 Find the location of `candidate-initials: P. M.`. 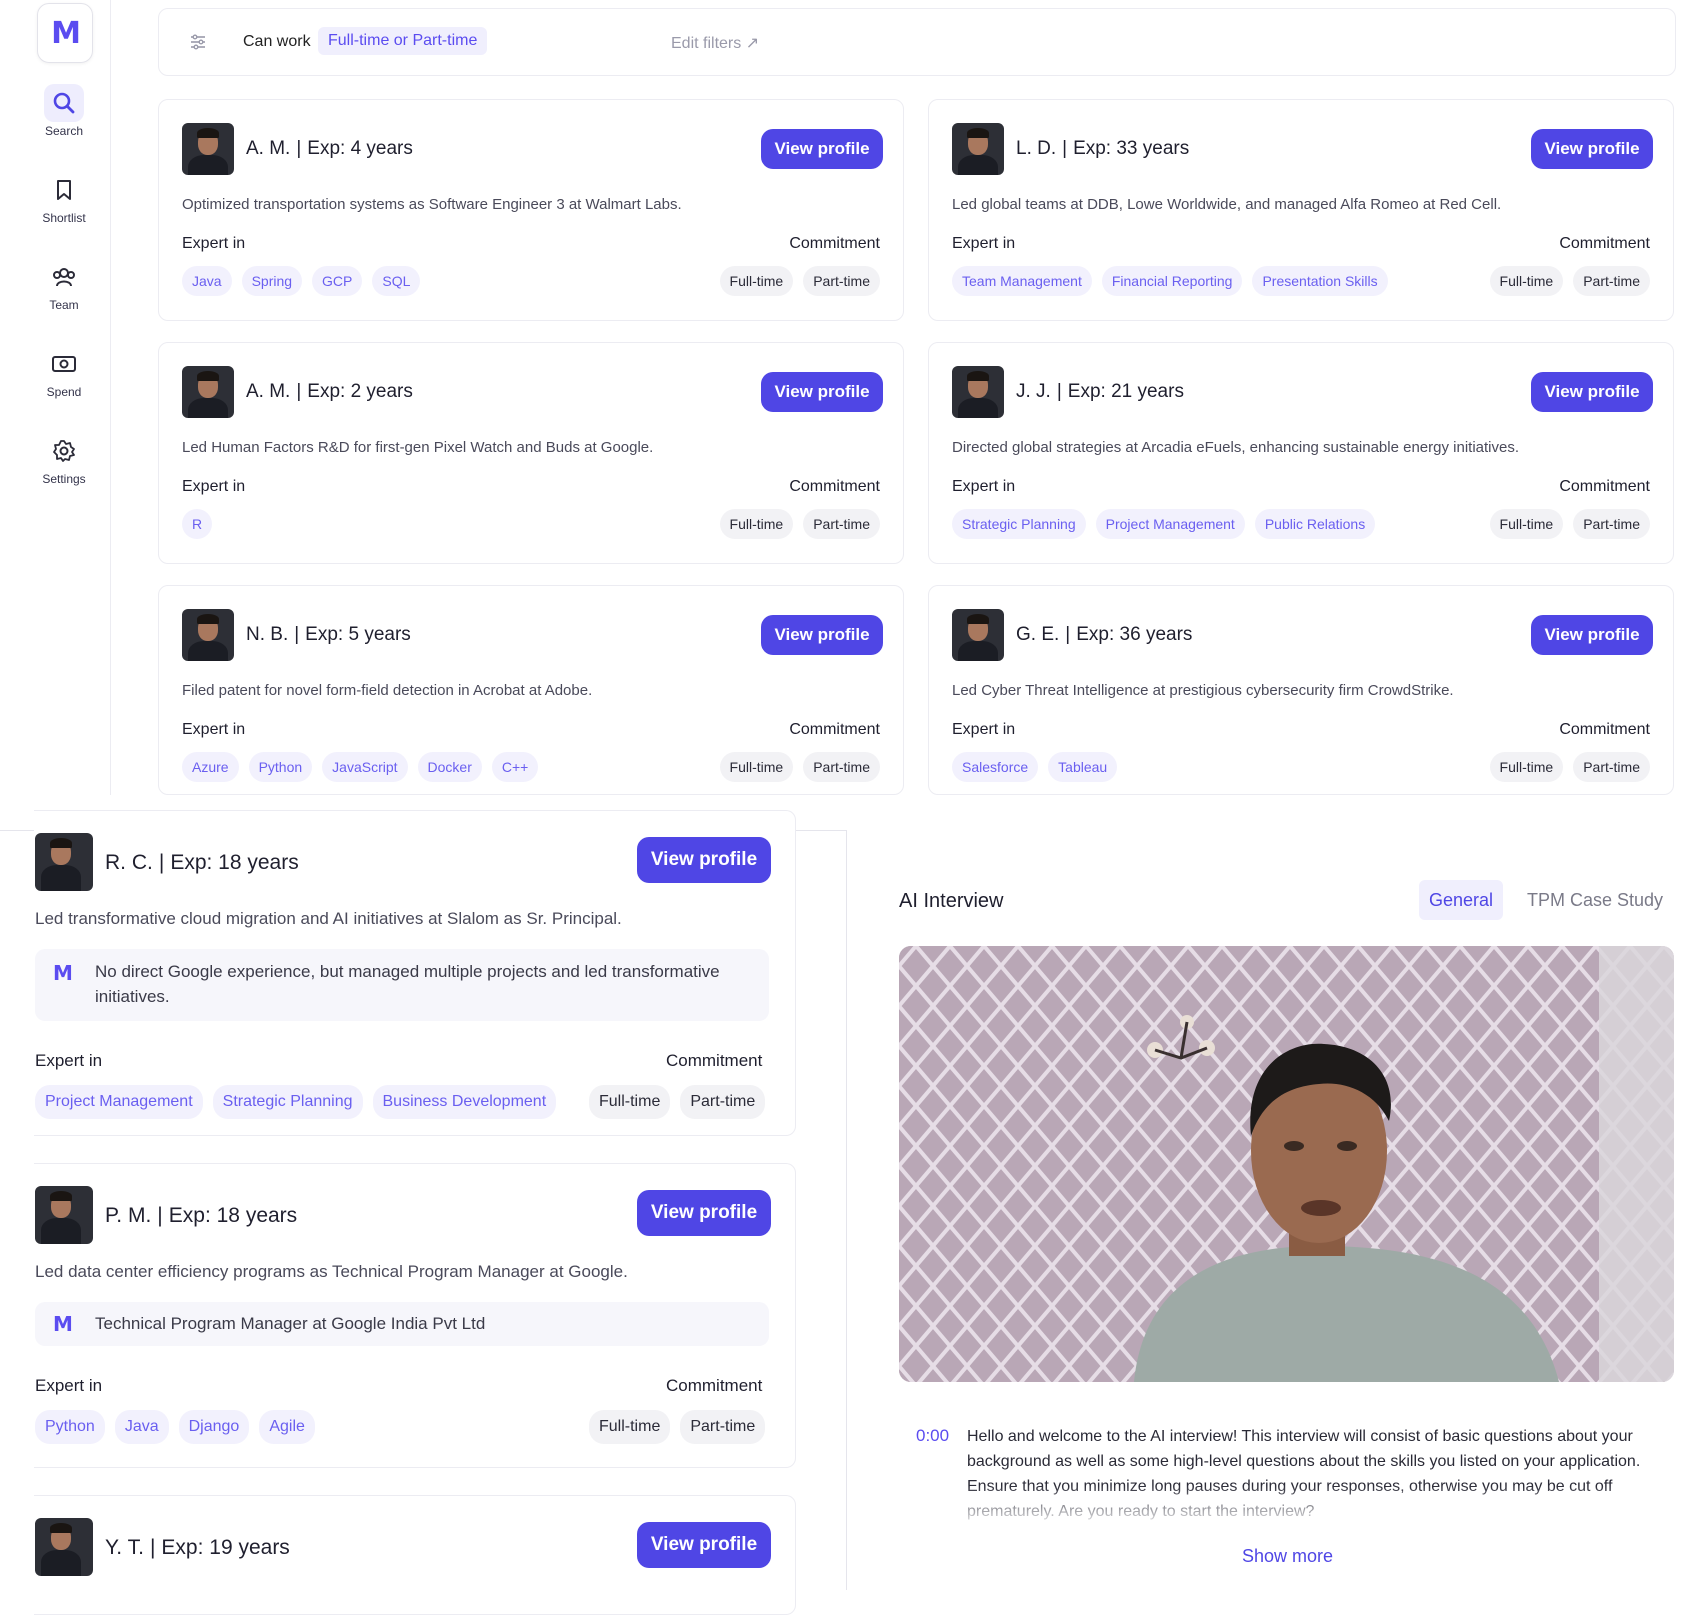

candidate-initials: P. M. is located at coordinates (128, 1215).